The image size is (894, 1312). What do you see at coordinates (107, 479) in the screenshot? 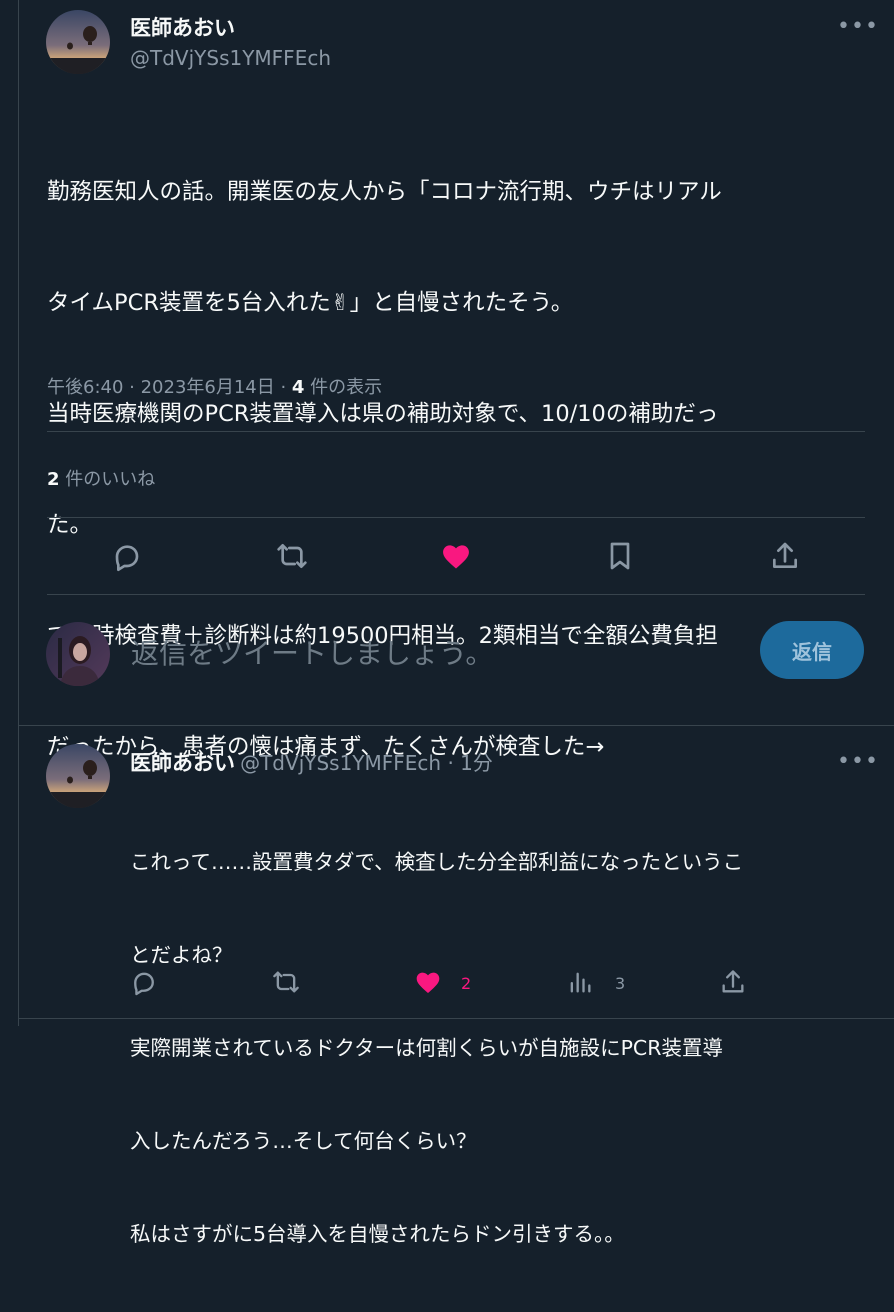
I see `likes-label: 件のいいね` at bounding box center [107, 479].